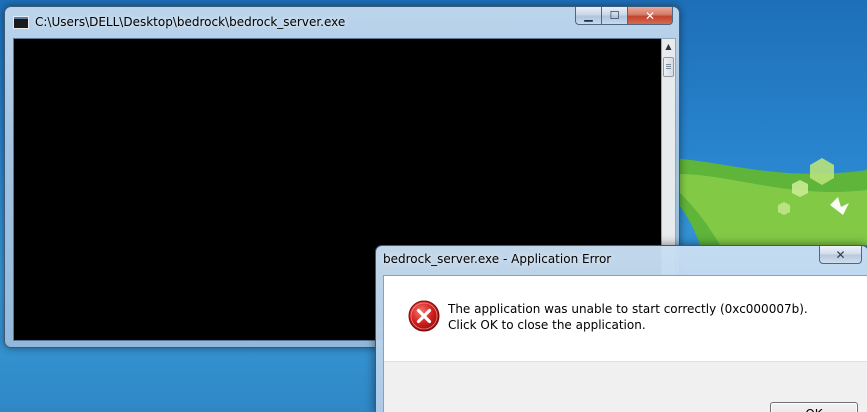  What do you see at coordinates (668, 46) in the screenshot?
I see `scroll-up-arrow-icon: ▲` at bounding box center [668, 46].